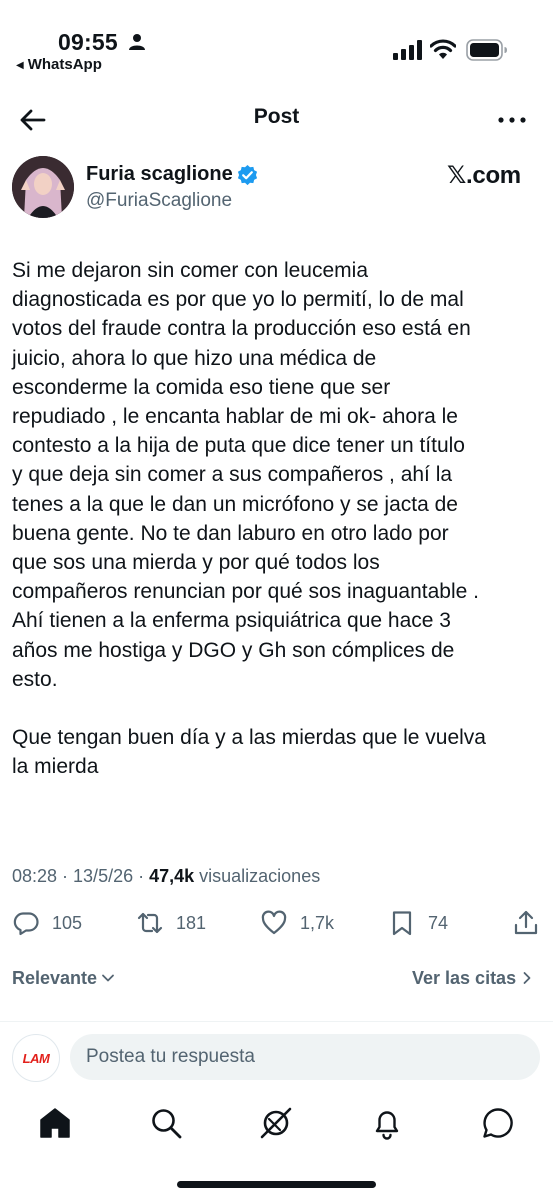 This screenshot has height=1200, width=553. Describe the element at coordinates (59, 64) in the screenshot. I see `back-to-app-link: ◀ WhatsApp` at that location.